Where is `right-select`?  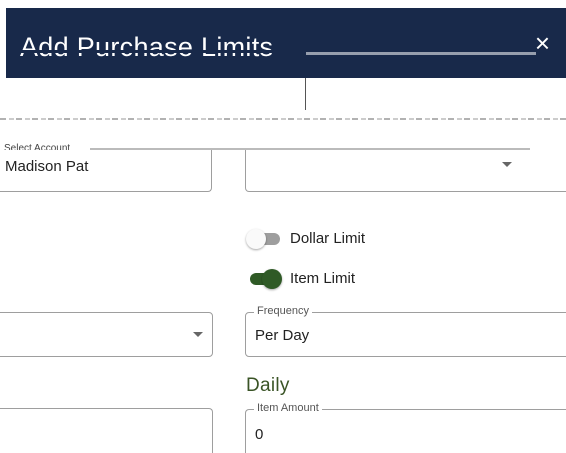 right-select is located at coordinates (405, 171).